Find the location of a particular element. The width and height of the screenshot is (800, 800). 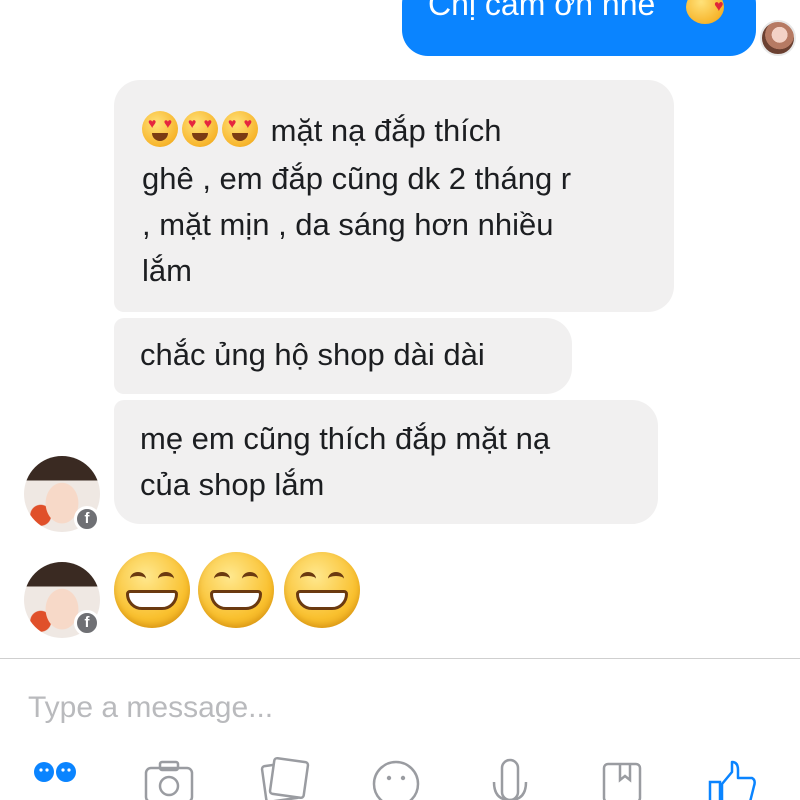

message-input is located at coordinates (398, 708).